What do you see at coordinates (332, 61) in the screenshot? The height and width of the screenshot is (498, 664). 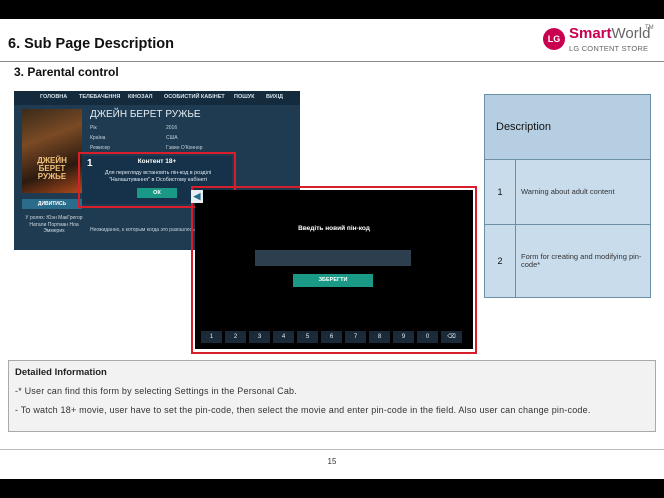 I see `title-divider` at bounding box center [332, 61].